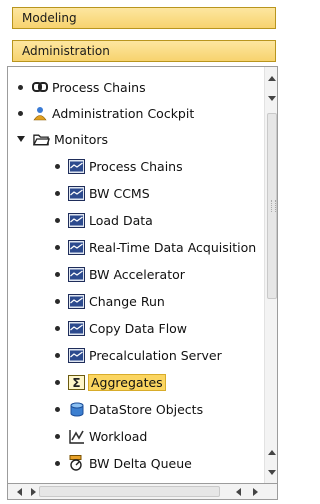 The width and height of the screenshot is (320, 504). What do you see at coordinates (127, 301) in the screenshot?
I see `tree-item-label: Change Run` at bounding box center [127, 301].